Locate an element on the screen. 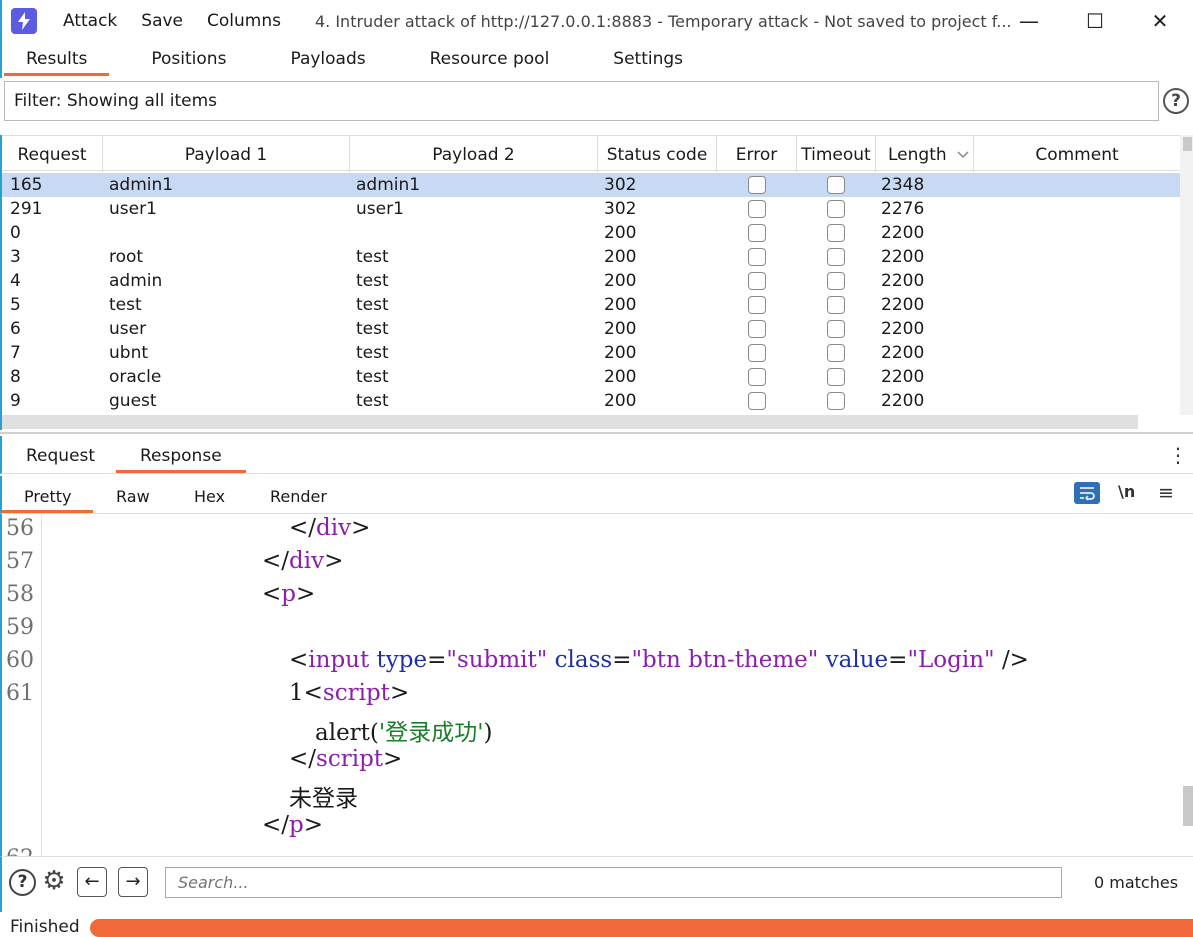  table-row: 6 user test 200 2200 is located at coordinates (591, 329).